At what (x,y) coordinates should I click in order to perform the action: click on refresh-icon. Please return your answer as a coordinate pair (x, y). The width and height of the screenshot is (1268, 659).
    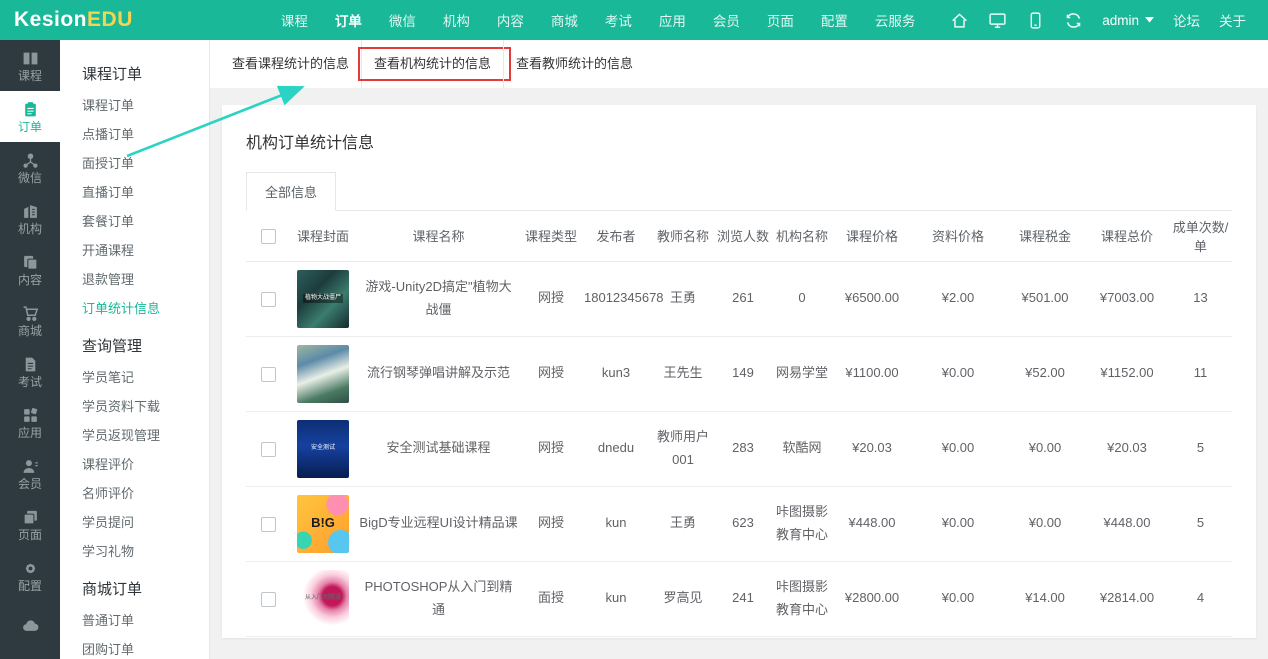
    Looking at the image, I should click on (1073, 20).